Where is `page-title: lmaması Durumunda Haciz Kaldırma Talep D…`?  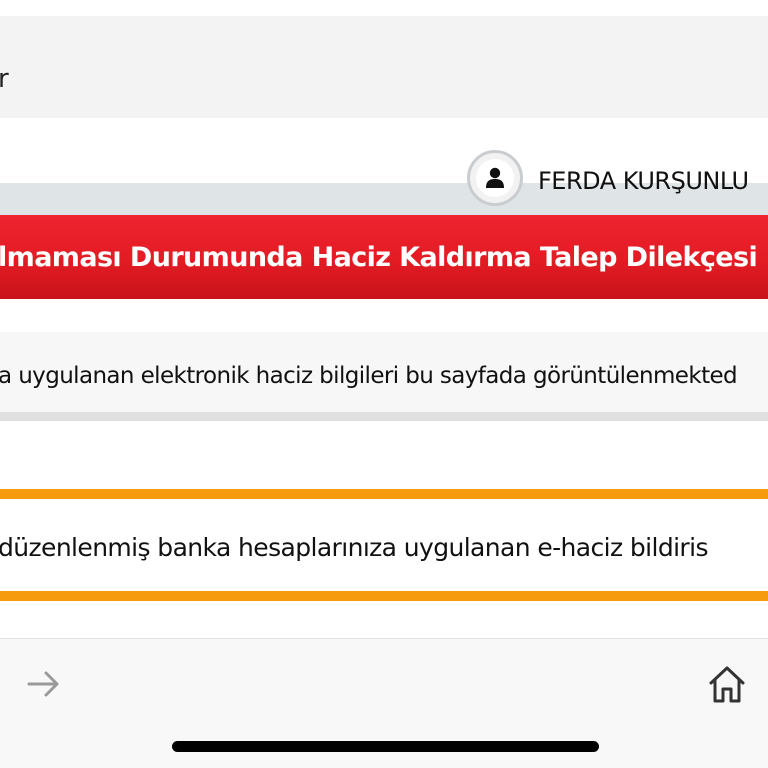 page-title: lmaması Durumunda Haciz Kaldırma Talep D… is located at coordinates (379, 257).